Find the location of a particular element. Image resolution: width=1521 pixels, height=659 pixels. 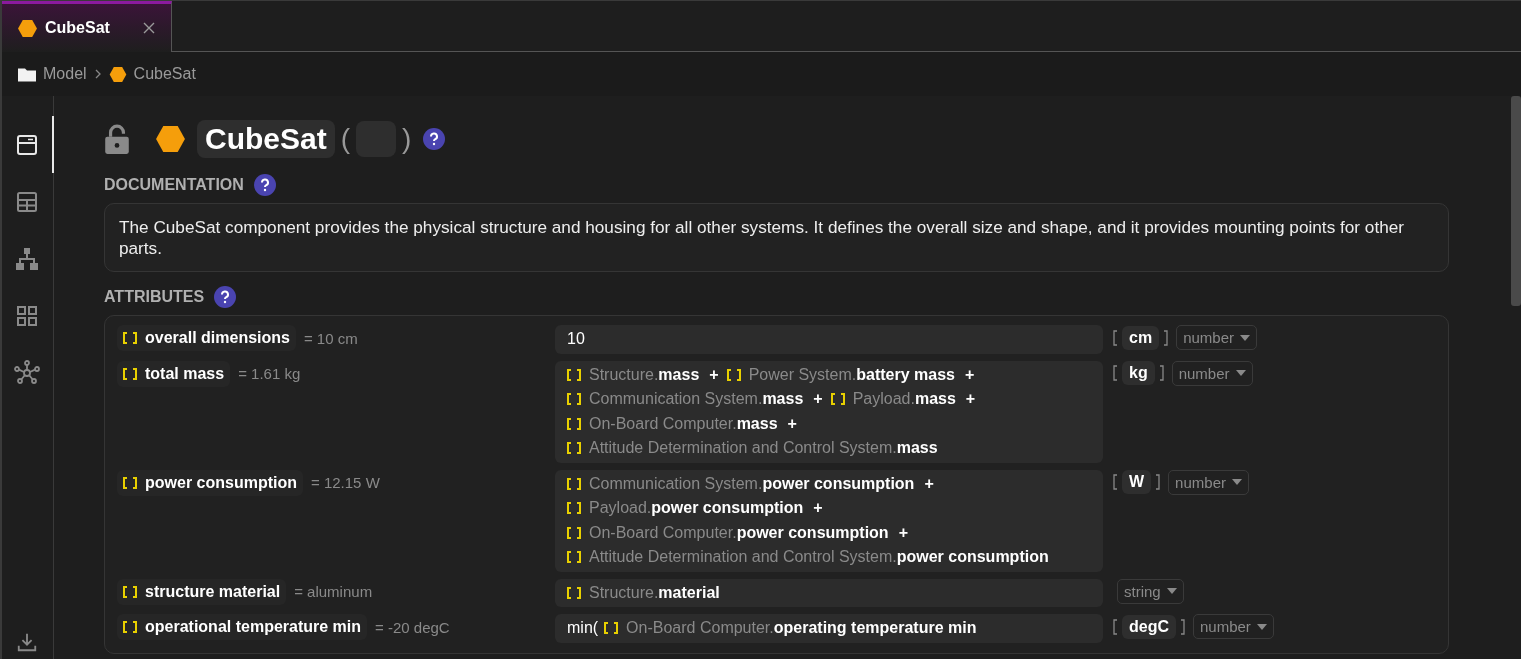

paren-text: ( is located at coordinates (345, 139).